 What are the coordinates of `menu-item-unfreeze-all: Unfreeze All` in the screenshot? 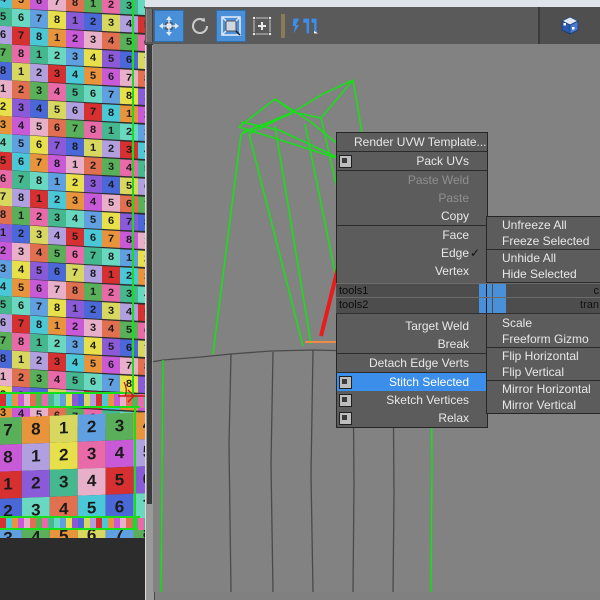 It's located at (543, 225).